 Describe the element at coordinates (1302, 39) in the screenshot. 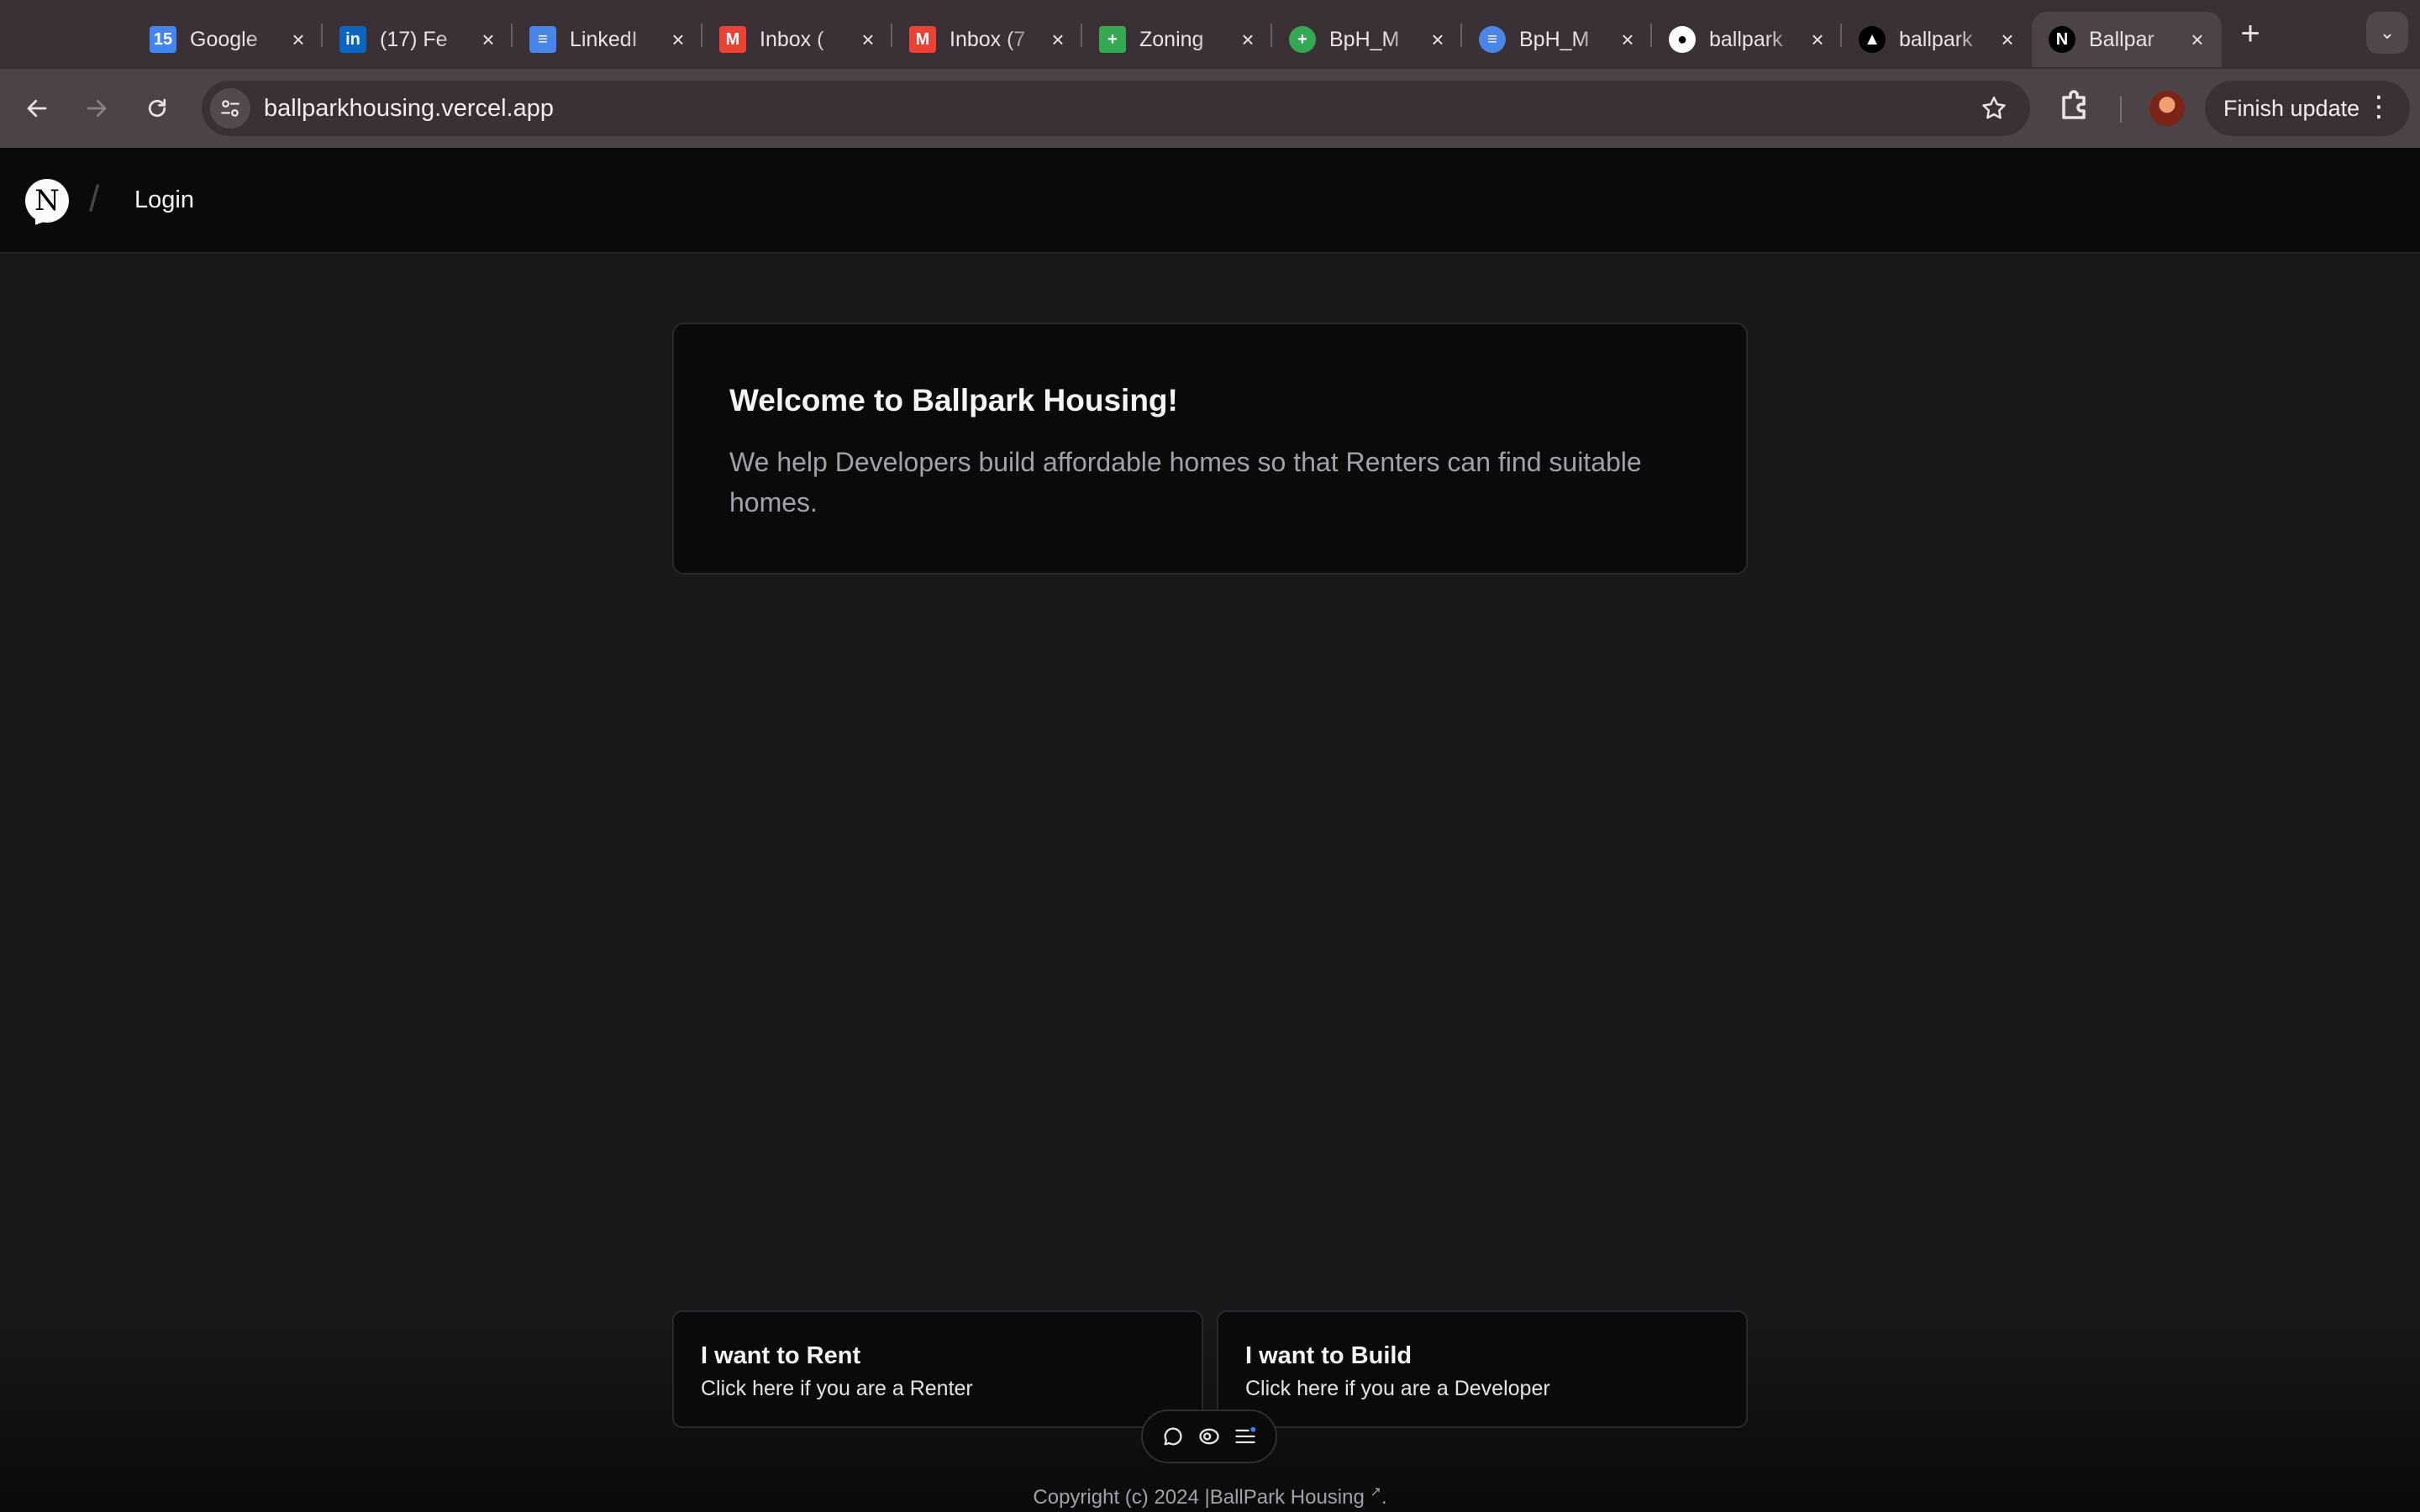

I see `sheets-circle-icon: +` at that location.